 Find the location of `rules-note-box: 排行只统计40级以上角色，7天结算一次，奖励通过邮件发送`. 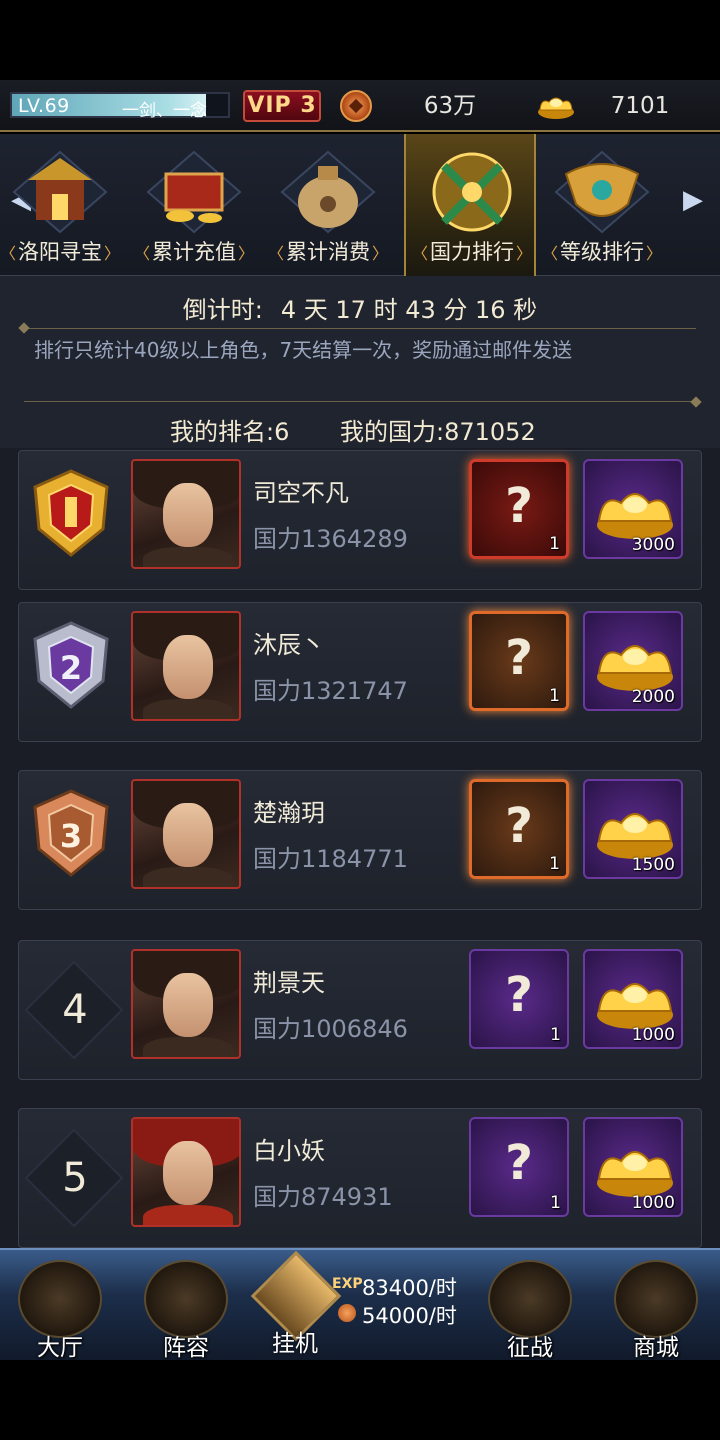

rules-note-box: 排行只统计40级以上角色，7天结算一次，奖励通过邮件发送 is located at coordinates (360, 365).